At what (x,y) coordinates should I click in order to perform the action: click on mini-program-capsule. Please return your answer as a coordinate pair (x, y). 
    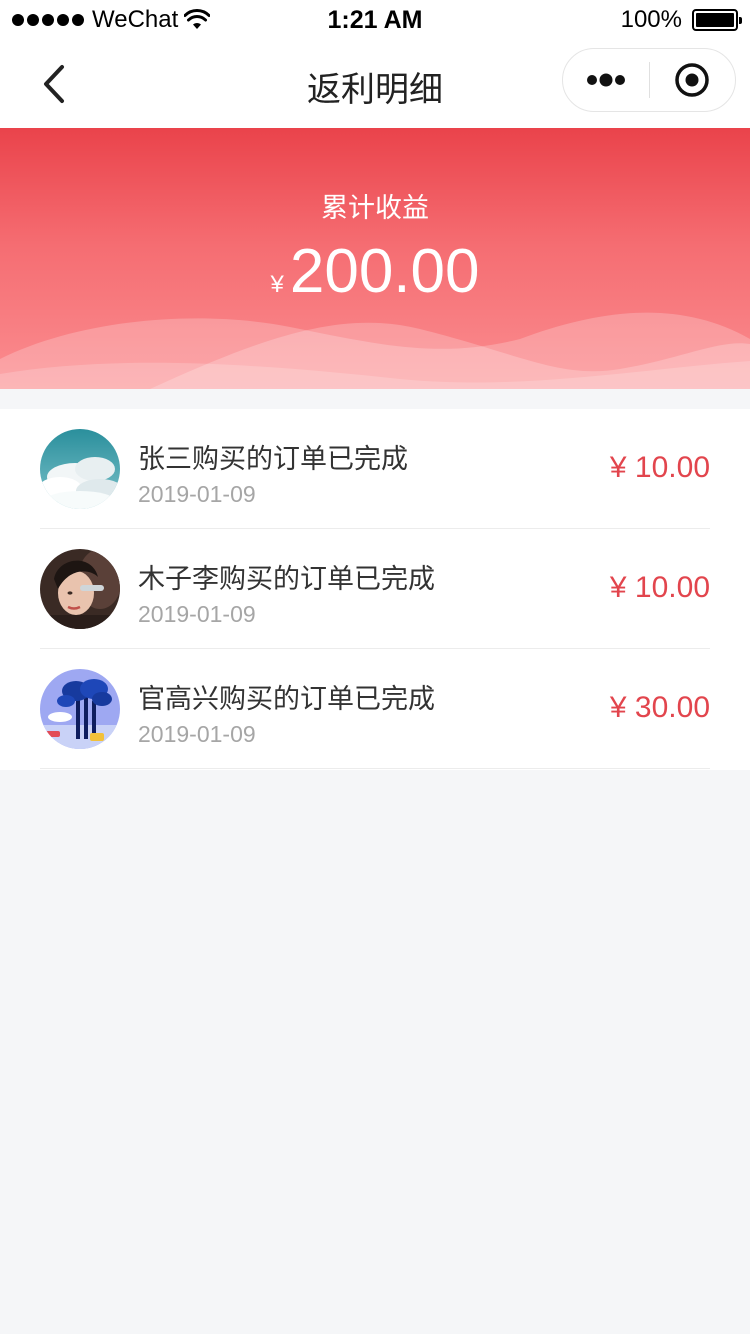
    Looking at the image, I should click on (649, 80).